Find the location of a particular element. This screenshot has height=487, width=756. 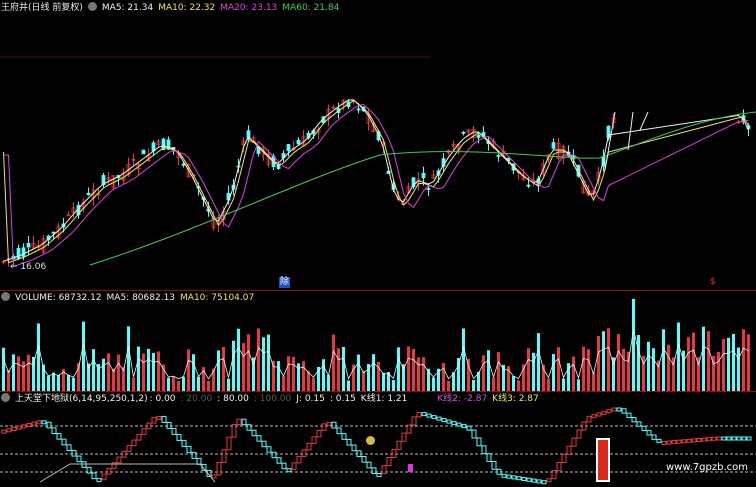

chart-title: 王府井(日线 前复权) is located at coordinates (42, 8).